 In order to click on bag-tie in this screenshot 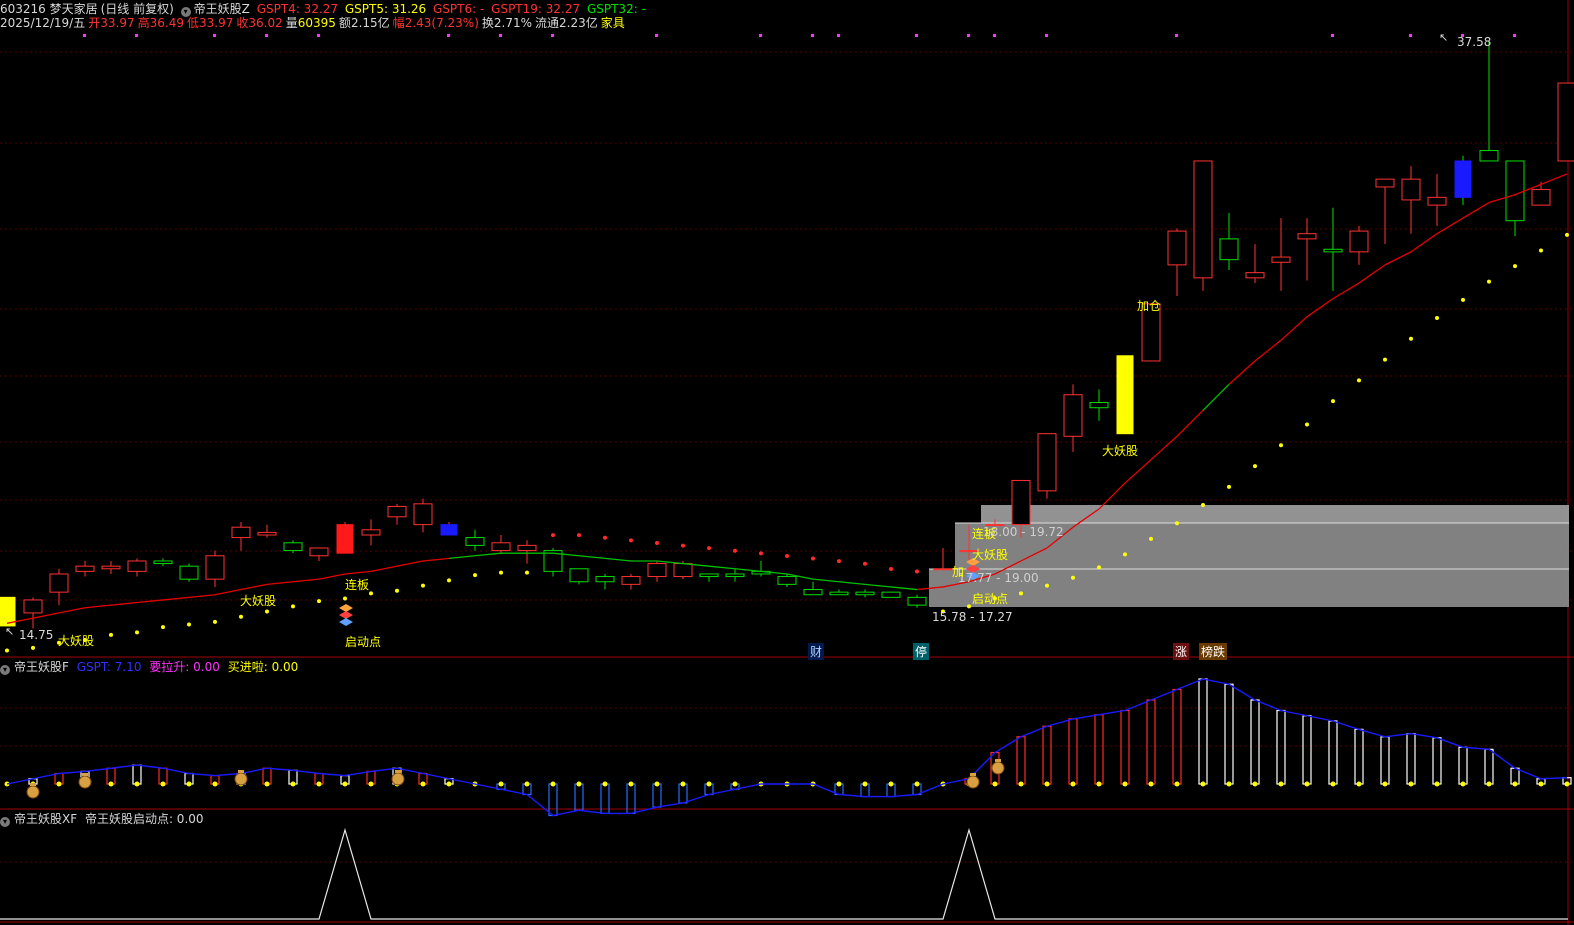, I will do `click(973, 774)`.